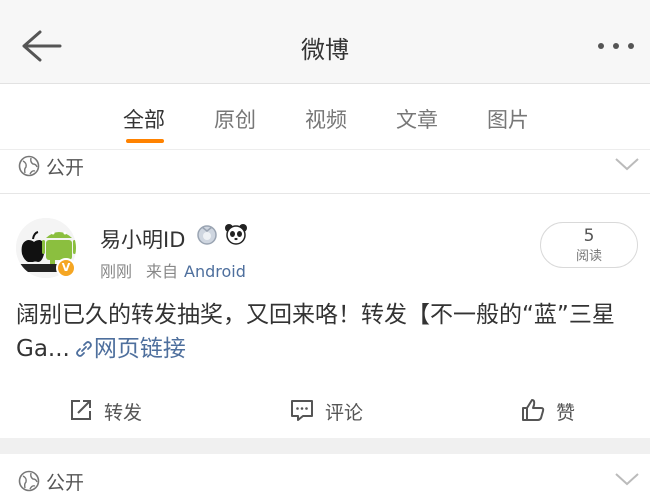  What do you see at coordinates (325, 171) in the screenshot?
I see `visibility-selector: 公开` at bounding box center [325, 171].